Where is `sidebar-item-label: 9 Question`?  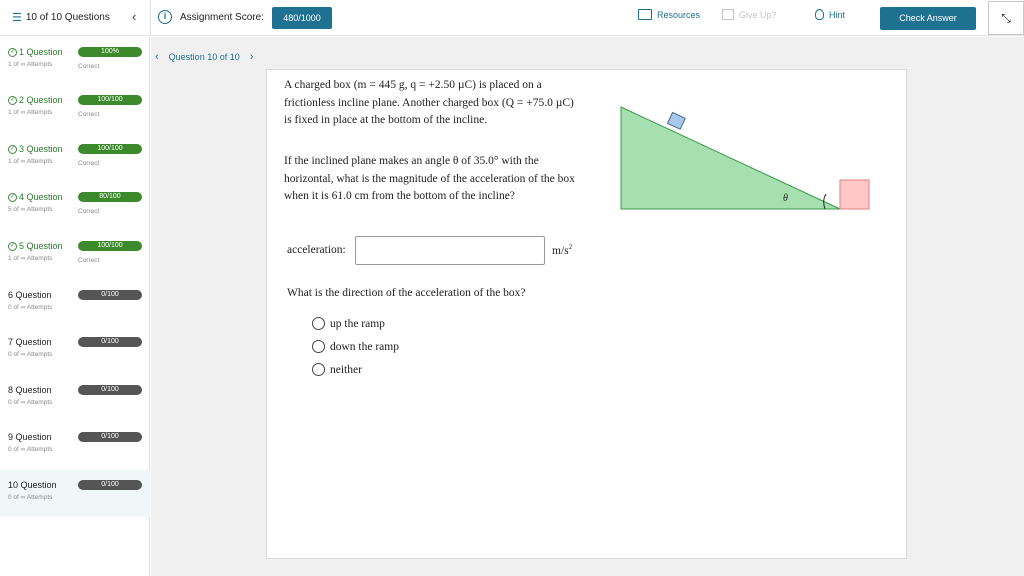 sidebar-item-label: 9 Question is located at coordinates (30, 437).